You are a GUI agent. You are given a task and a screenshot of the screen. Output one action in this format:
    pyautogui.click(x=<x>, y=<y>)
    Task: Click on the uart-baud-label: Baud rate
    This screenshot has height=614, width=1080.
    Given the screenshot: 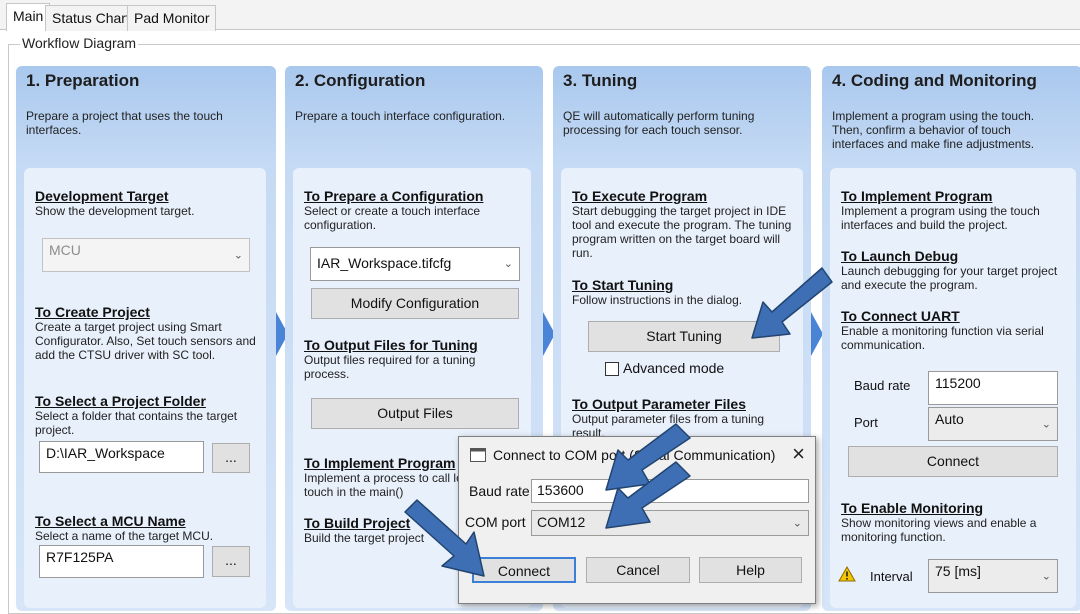 What is the action you would take?
    pyautogui.click(x=882, y=385)
    